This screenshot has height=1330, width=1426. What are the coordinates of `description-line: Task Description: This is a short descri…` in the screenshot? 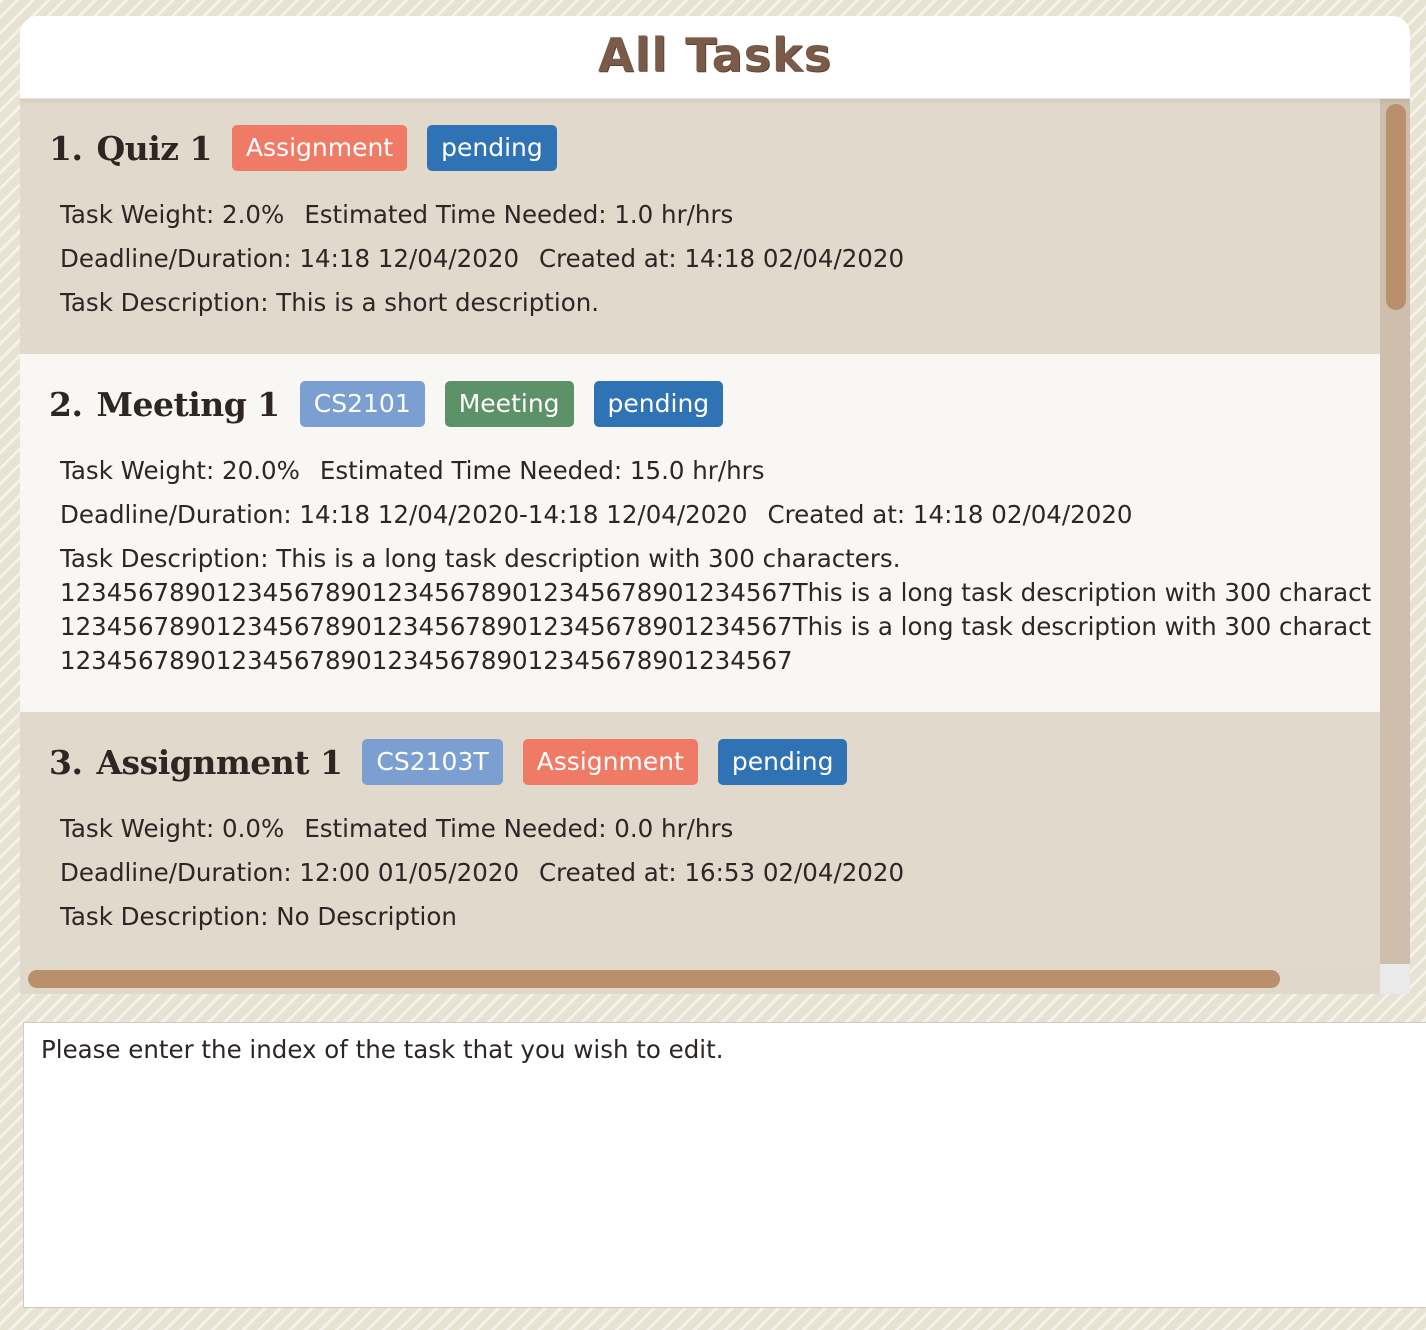 It's located at (330, 302).